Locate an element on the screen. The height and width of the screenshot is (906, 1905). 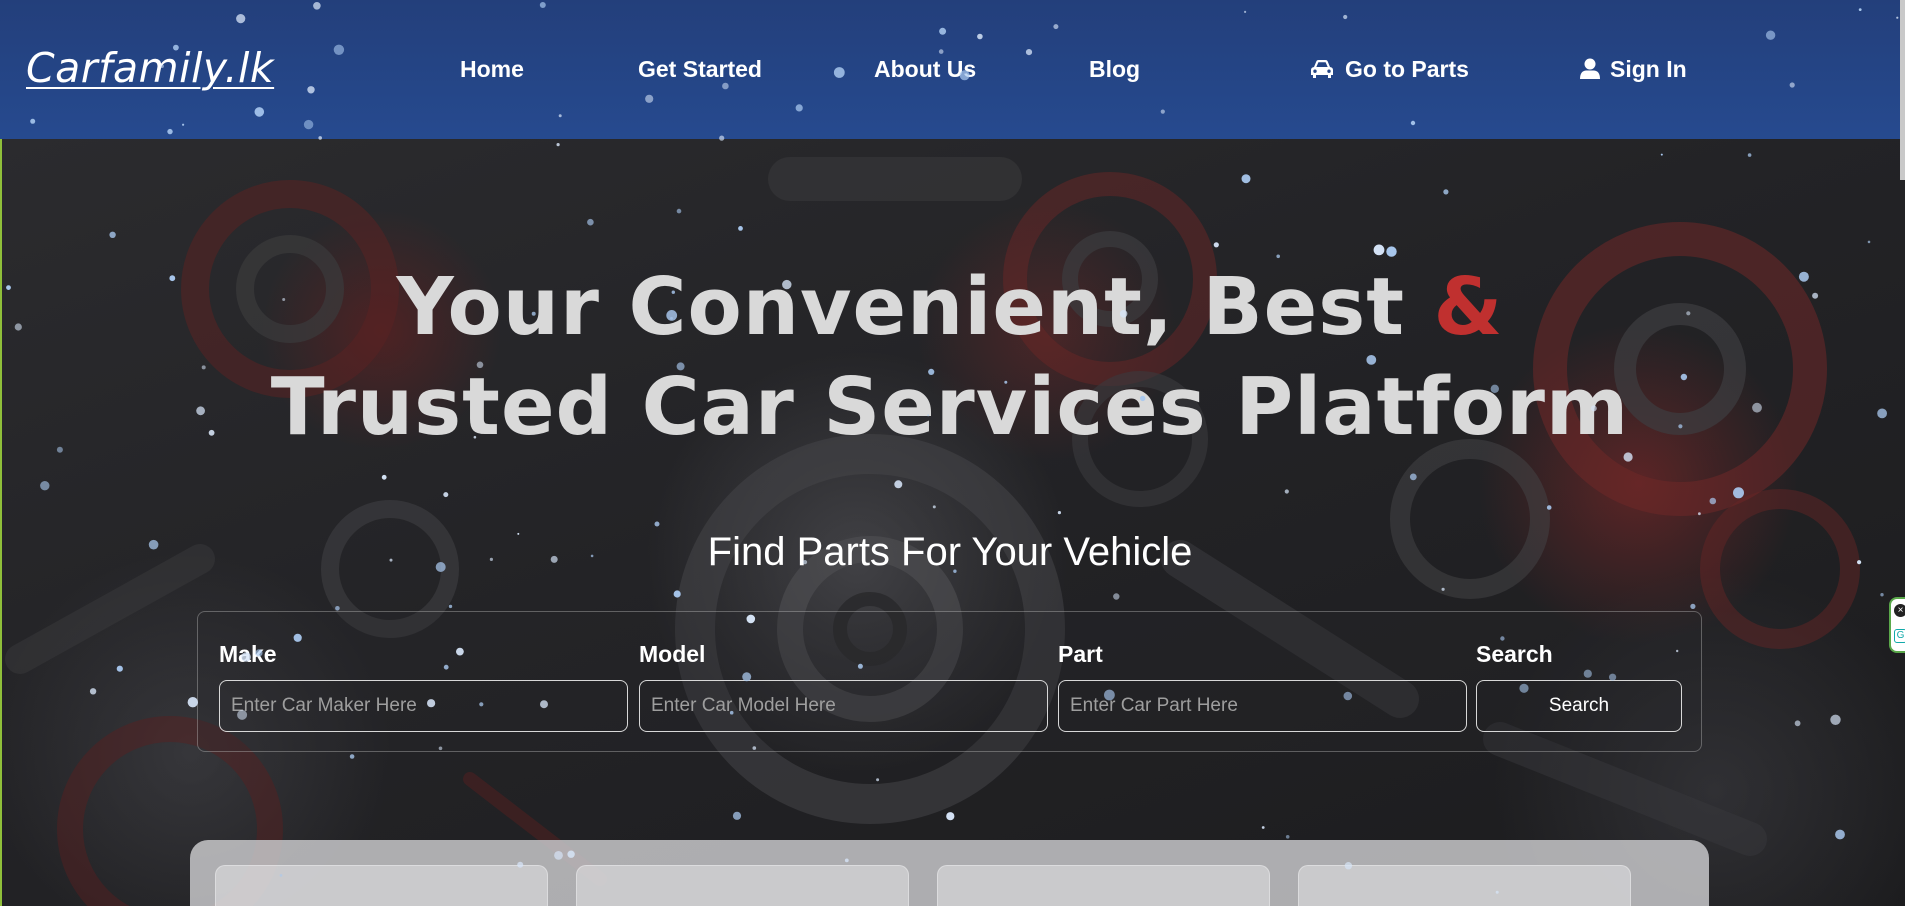
user-icon is located at coordinates (1590, 68).